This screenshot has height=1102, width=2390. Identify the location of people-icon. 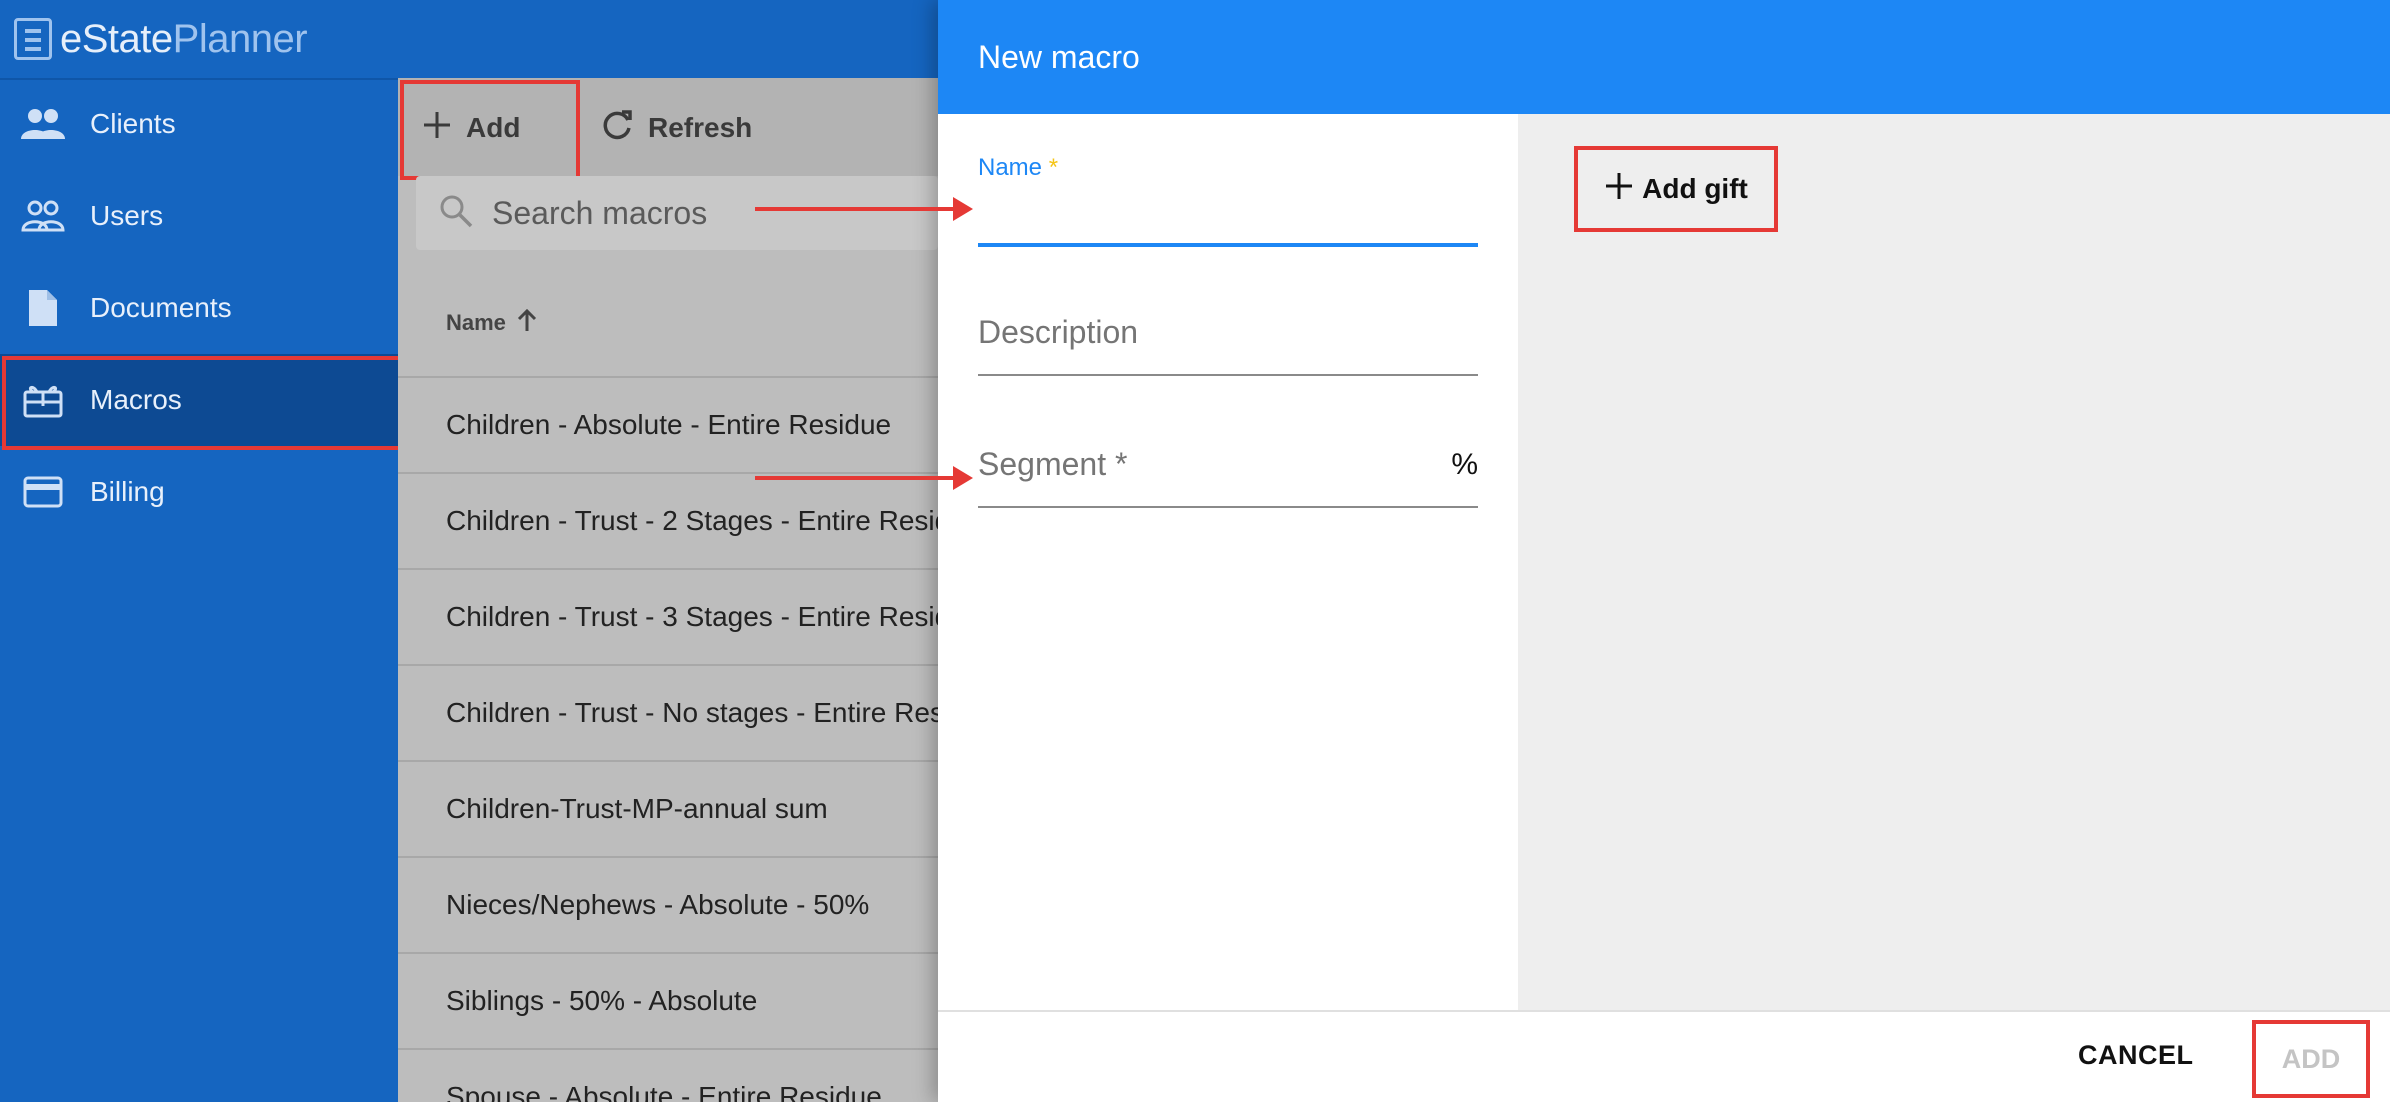
(43, 124).